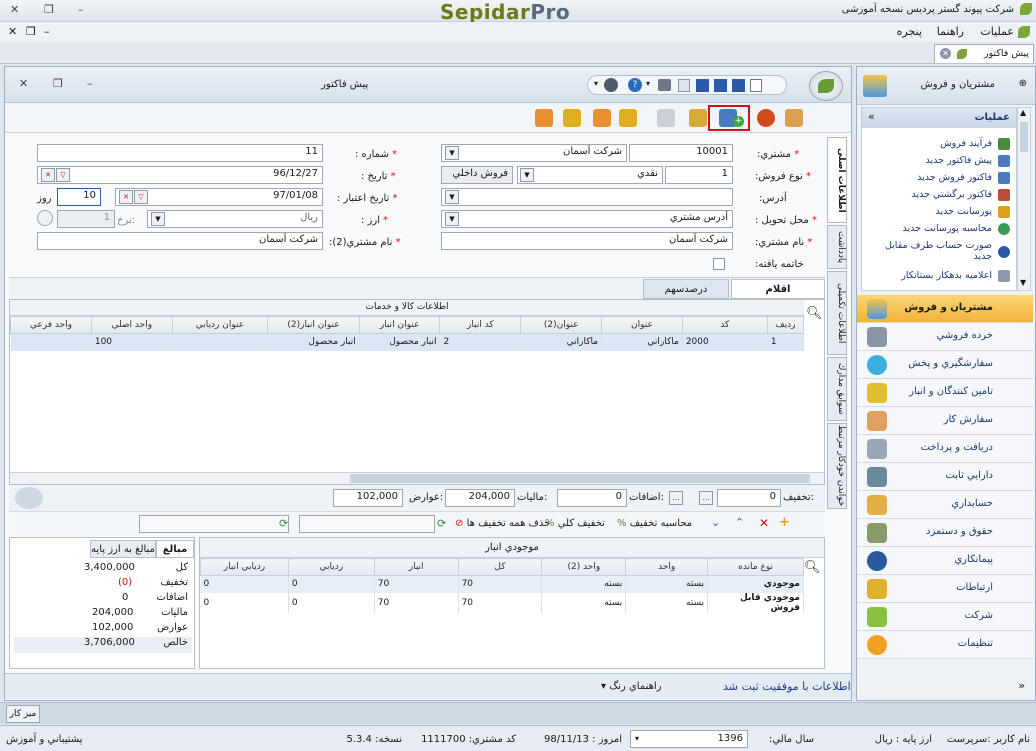 The height and width of the screenshot is (751, 1036). Describe the element at coordinates (945, 337) in the screenshot. I see `module-retail: خرده فروشي` at that location.